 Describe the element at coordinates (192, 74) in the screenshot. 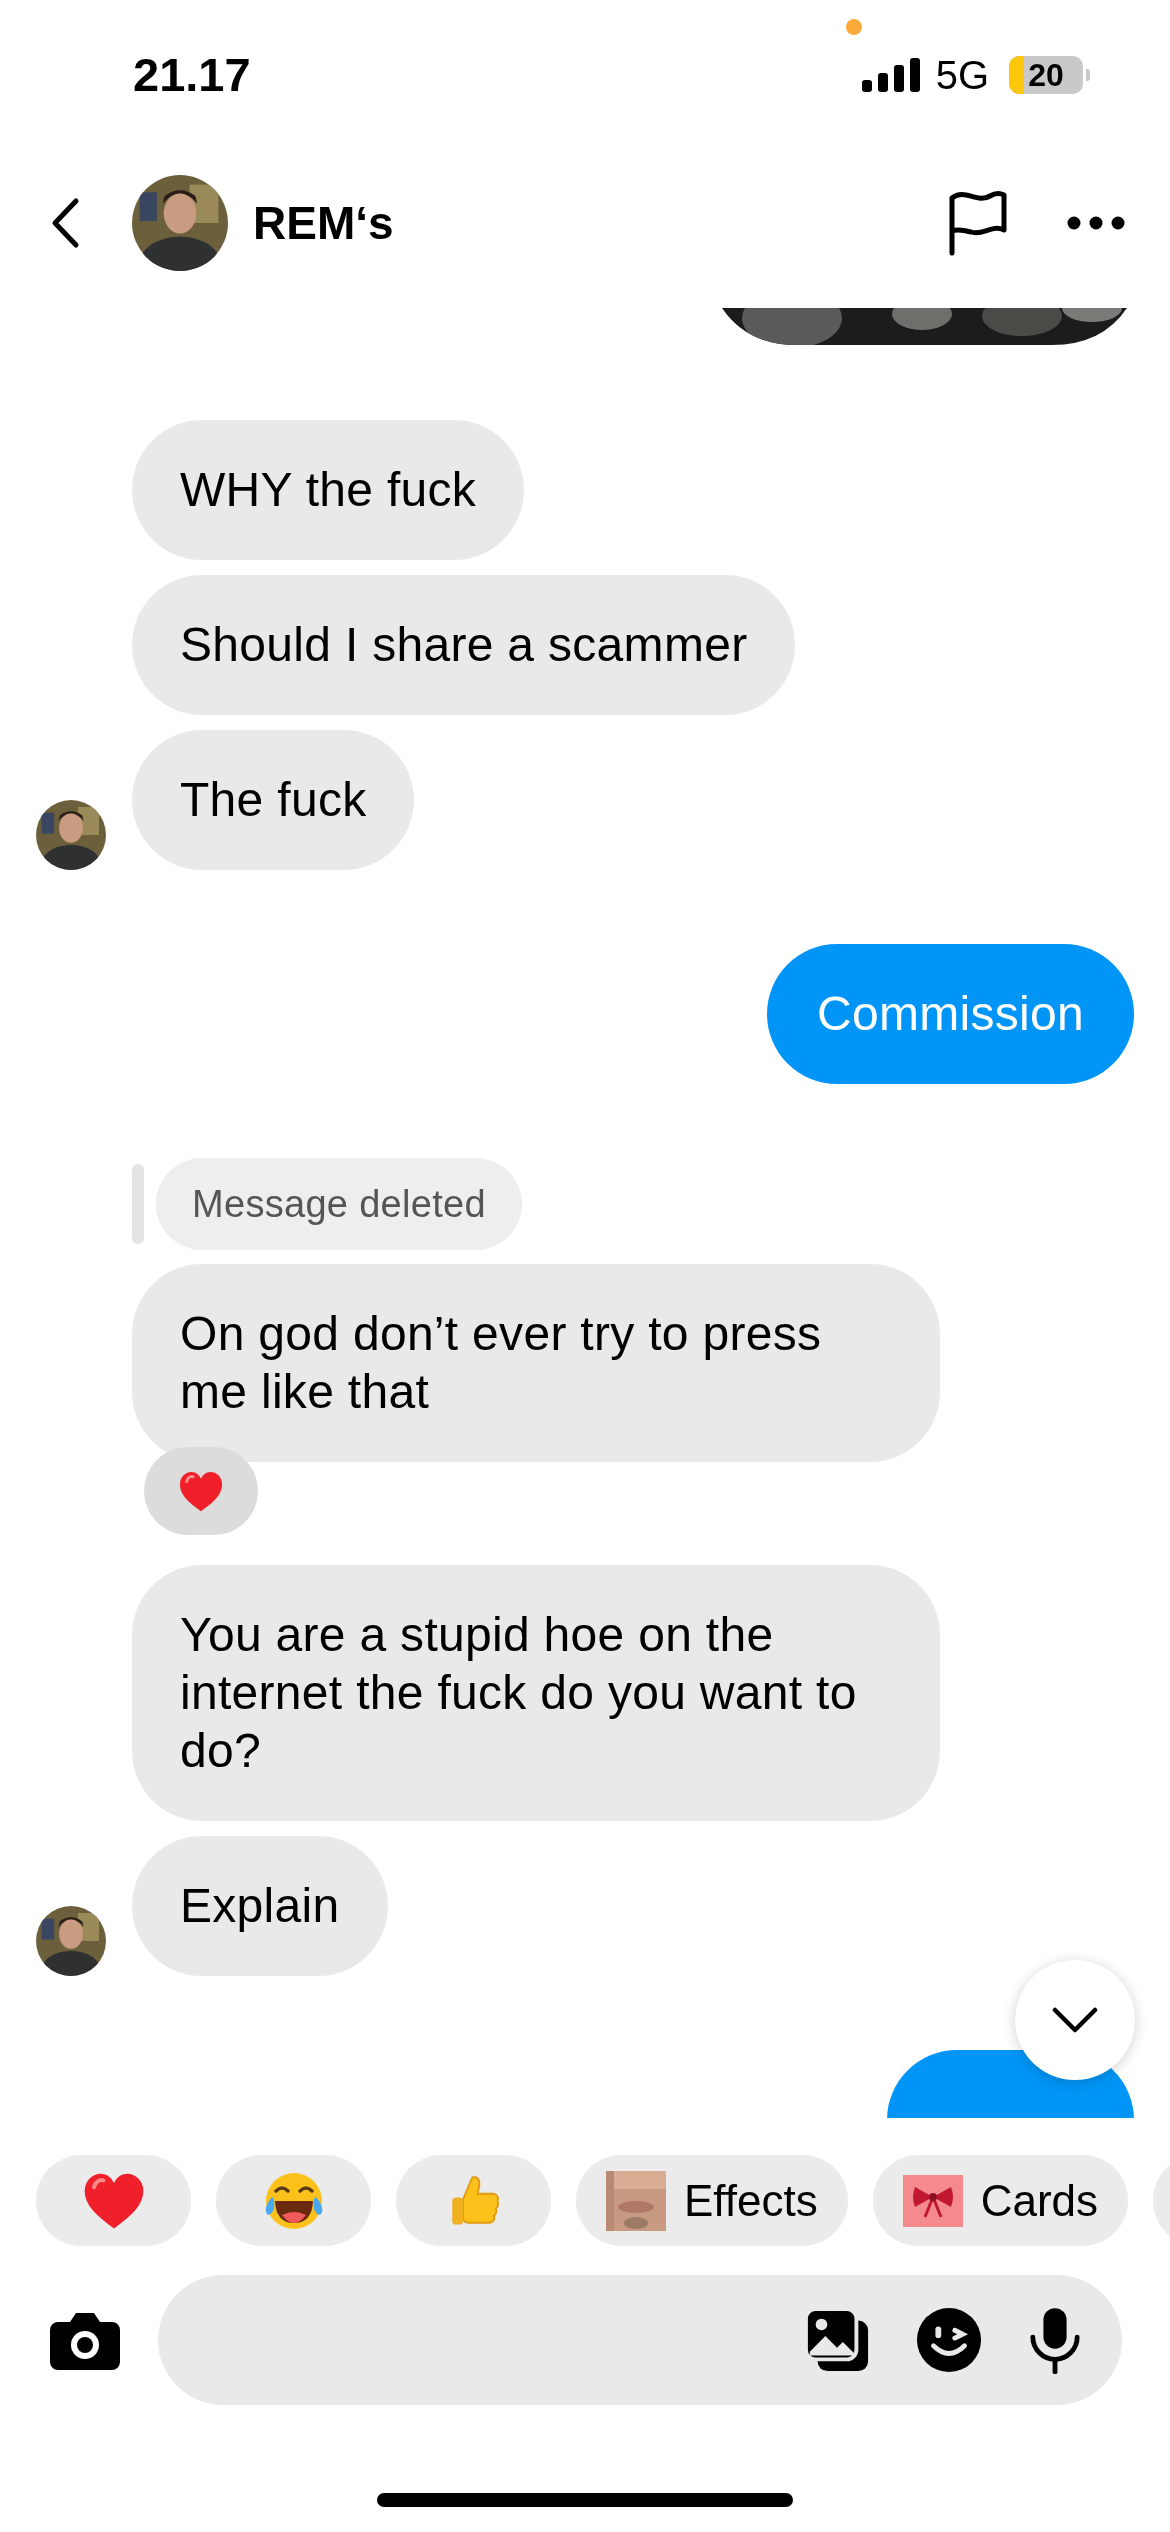

I see `status-time: 21.17` at that location.